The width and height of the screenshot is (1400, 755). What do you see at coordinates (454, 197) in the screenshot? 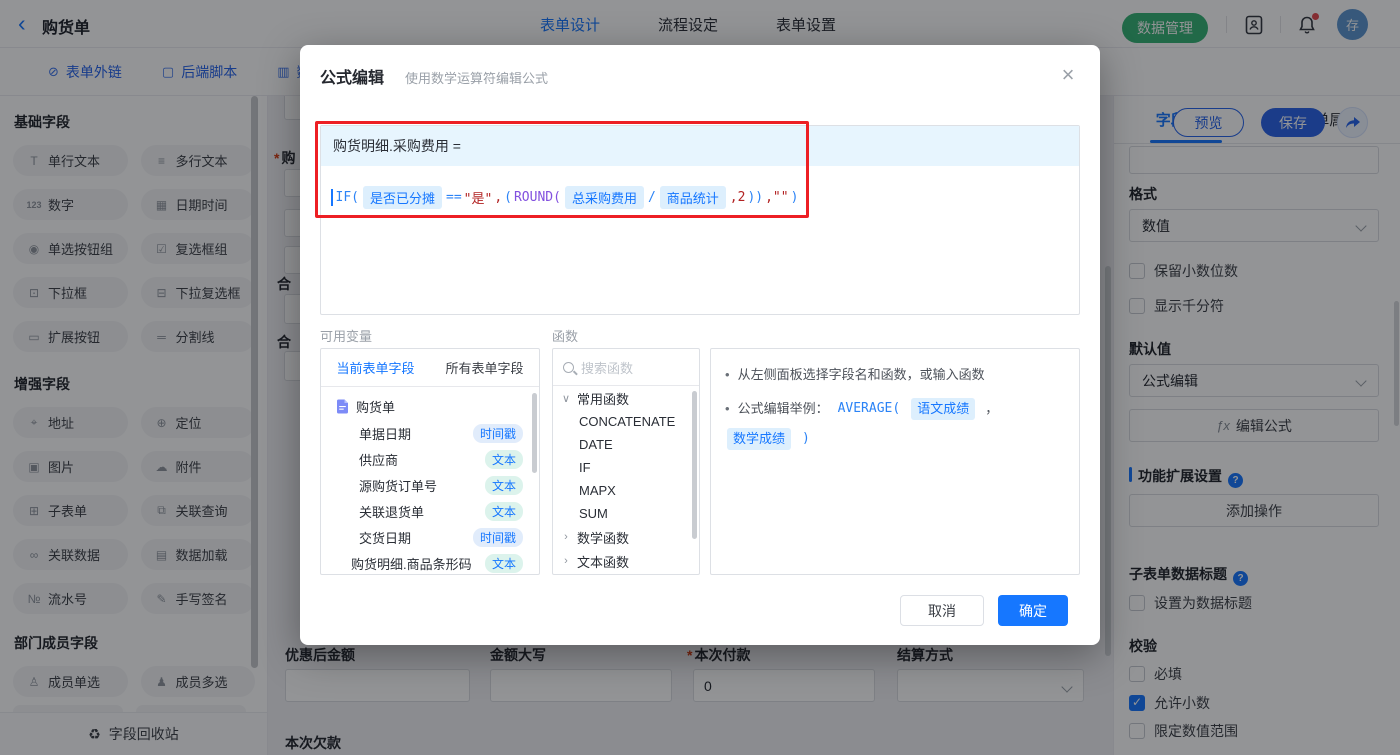
I see `formula-token: ==` at bounding box center [454, 197].